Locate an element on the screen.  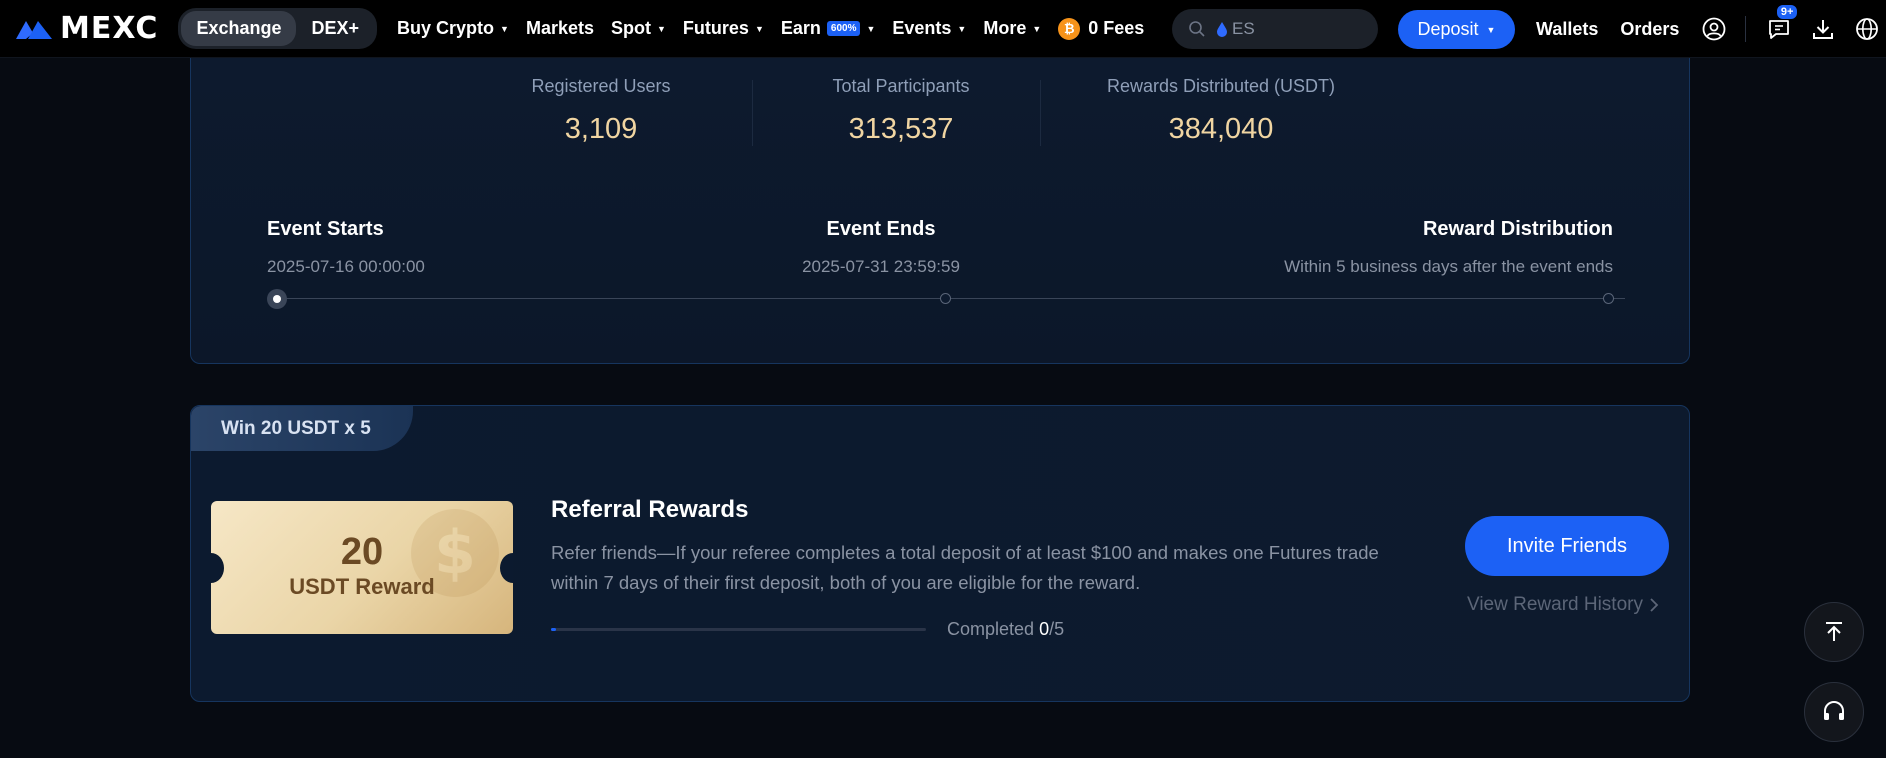
deposit-label: Deposit is located at coordinates (1448, 29).